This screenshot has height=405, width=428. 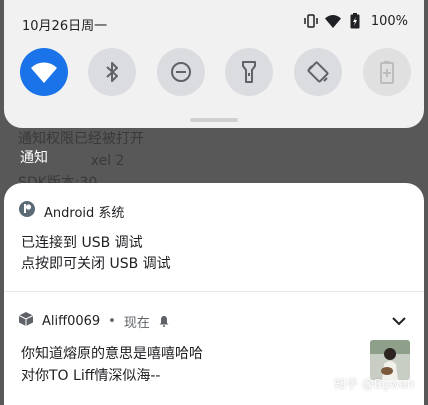 I want to click on notification-app-name: Android 系统, so click(x=84, y=213).